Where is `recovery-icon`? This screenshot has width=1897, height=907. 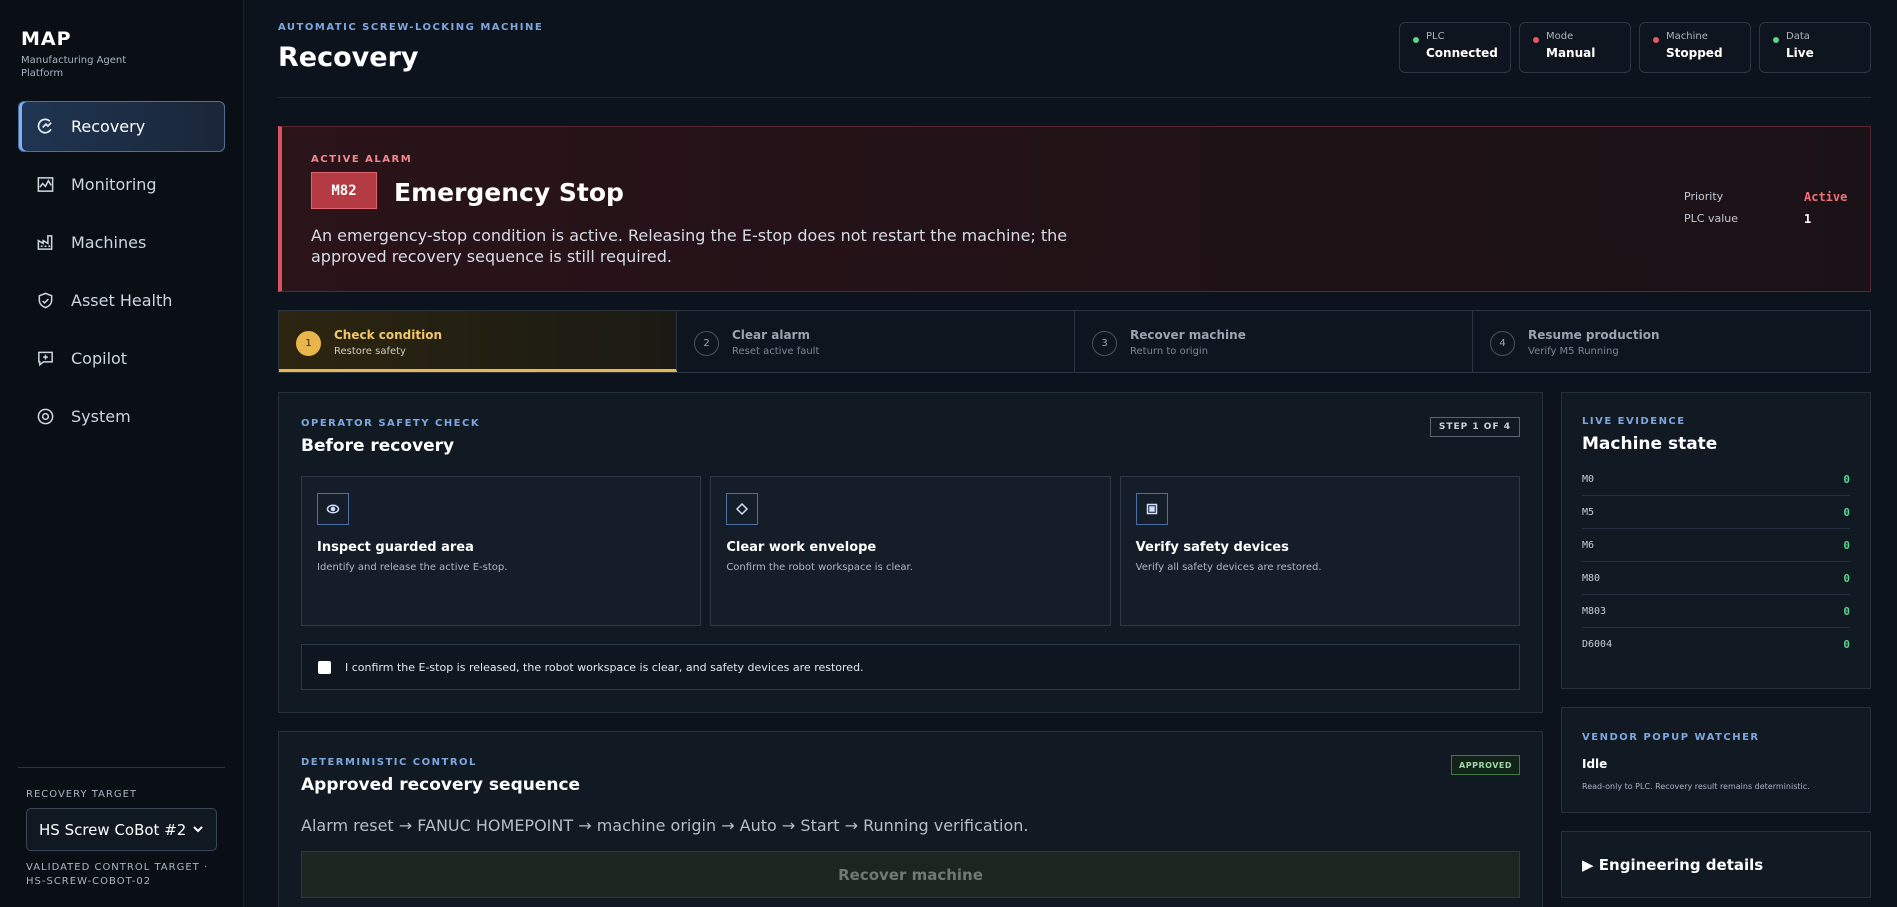
recovery-icon is located at coordinates (45, 127).